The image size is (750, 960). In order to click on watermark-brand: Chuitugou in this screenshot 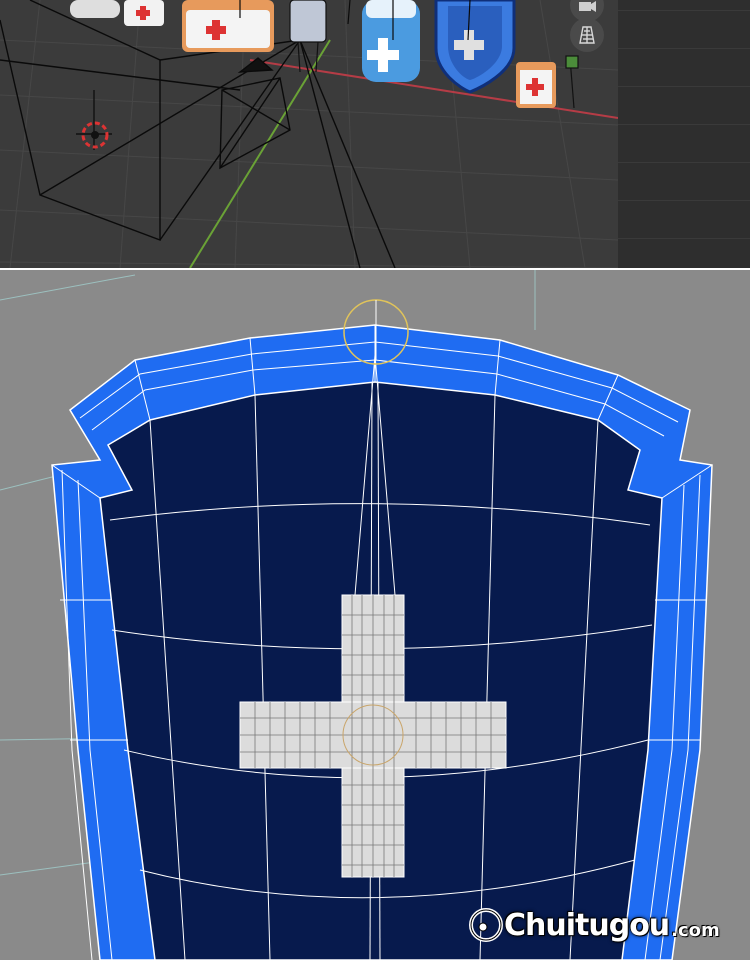, I will do `click(587, 925)`.